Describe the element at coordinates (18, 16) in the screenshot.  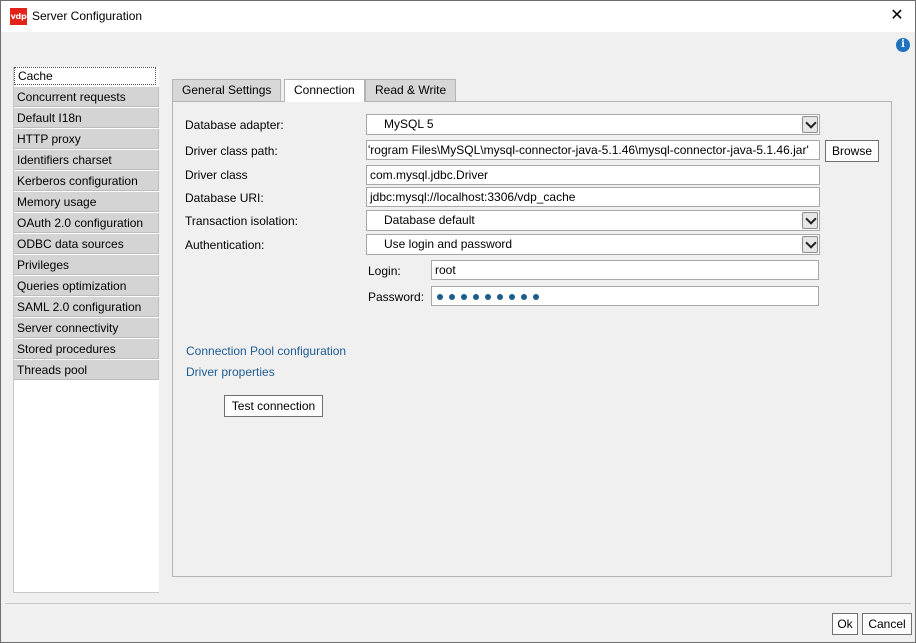
I see `vdp-app-icon: vdp` at that location.